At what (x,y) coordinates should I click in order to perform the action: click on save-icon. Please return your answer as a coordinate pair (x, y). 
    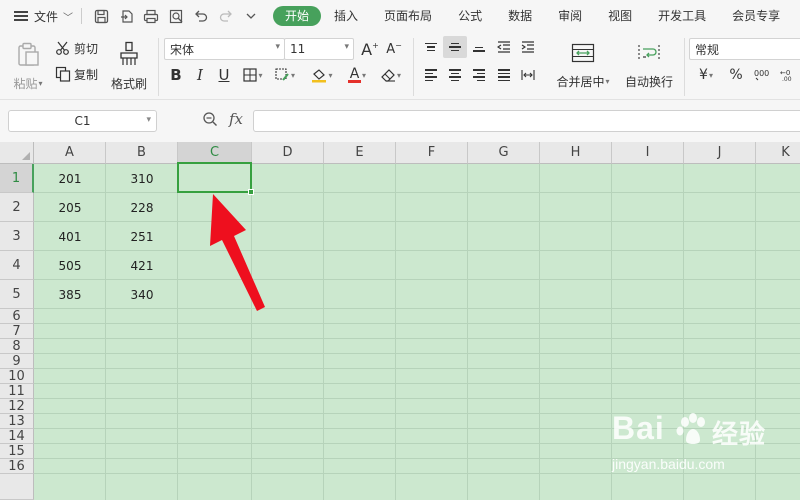
    Looking at the image, I should click on (101, 16).